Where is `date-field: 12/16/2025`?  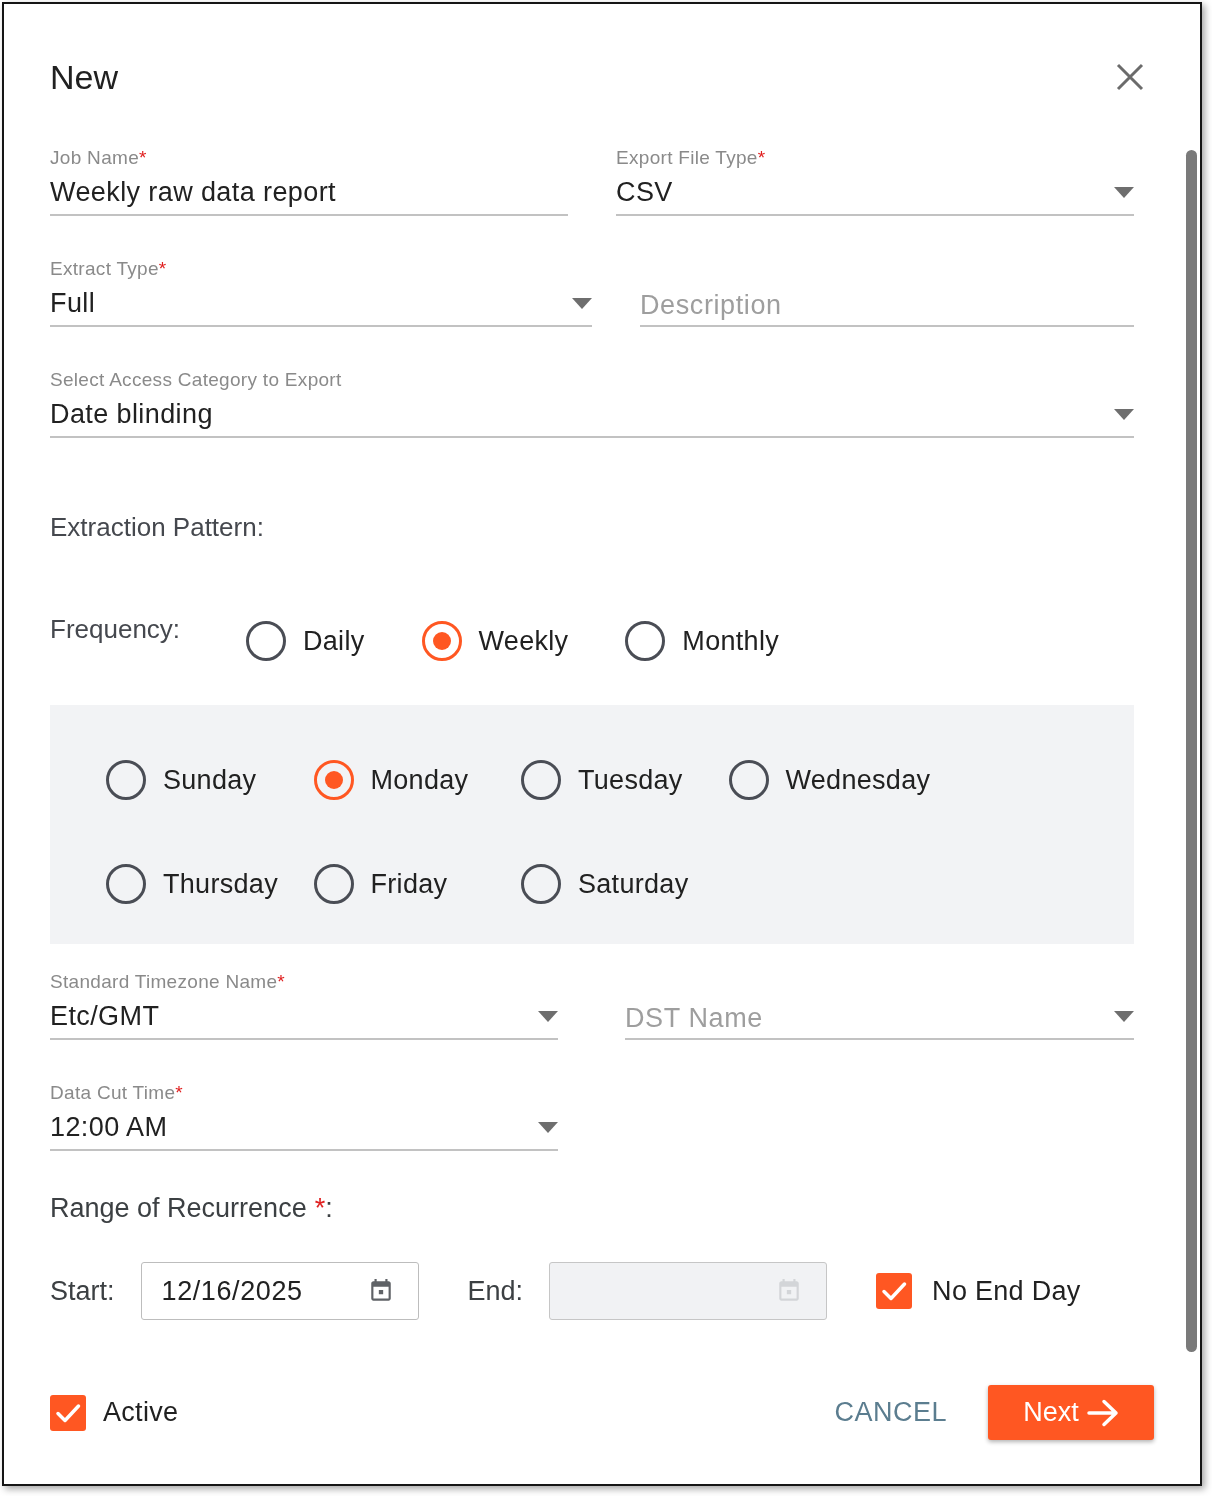 date-field: 12/16/2025 is located at coordinates (279, 1291).